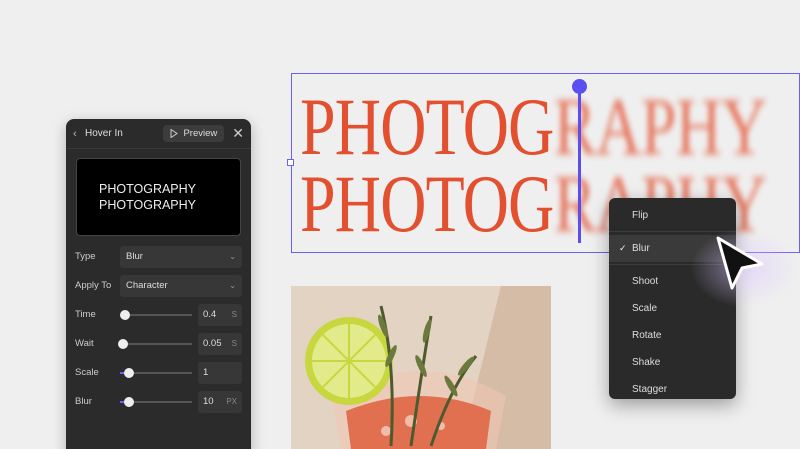 The width and height of the screenshot is (800, 449). I want to click on blur-label: Blur, so click(83, 401).